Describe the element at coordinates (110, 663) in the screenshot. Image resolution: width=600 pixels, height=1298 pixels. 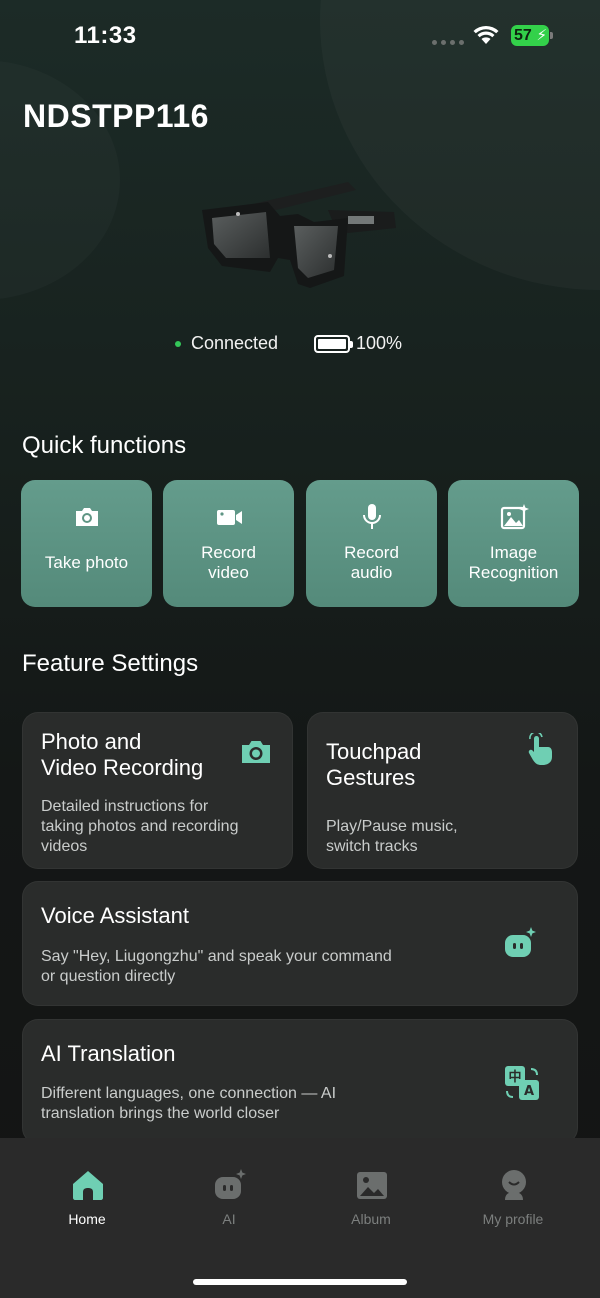
I see `feature-settings-title: Feature Settings` at that location.